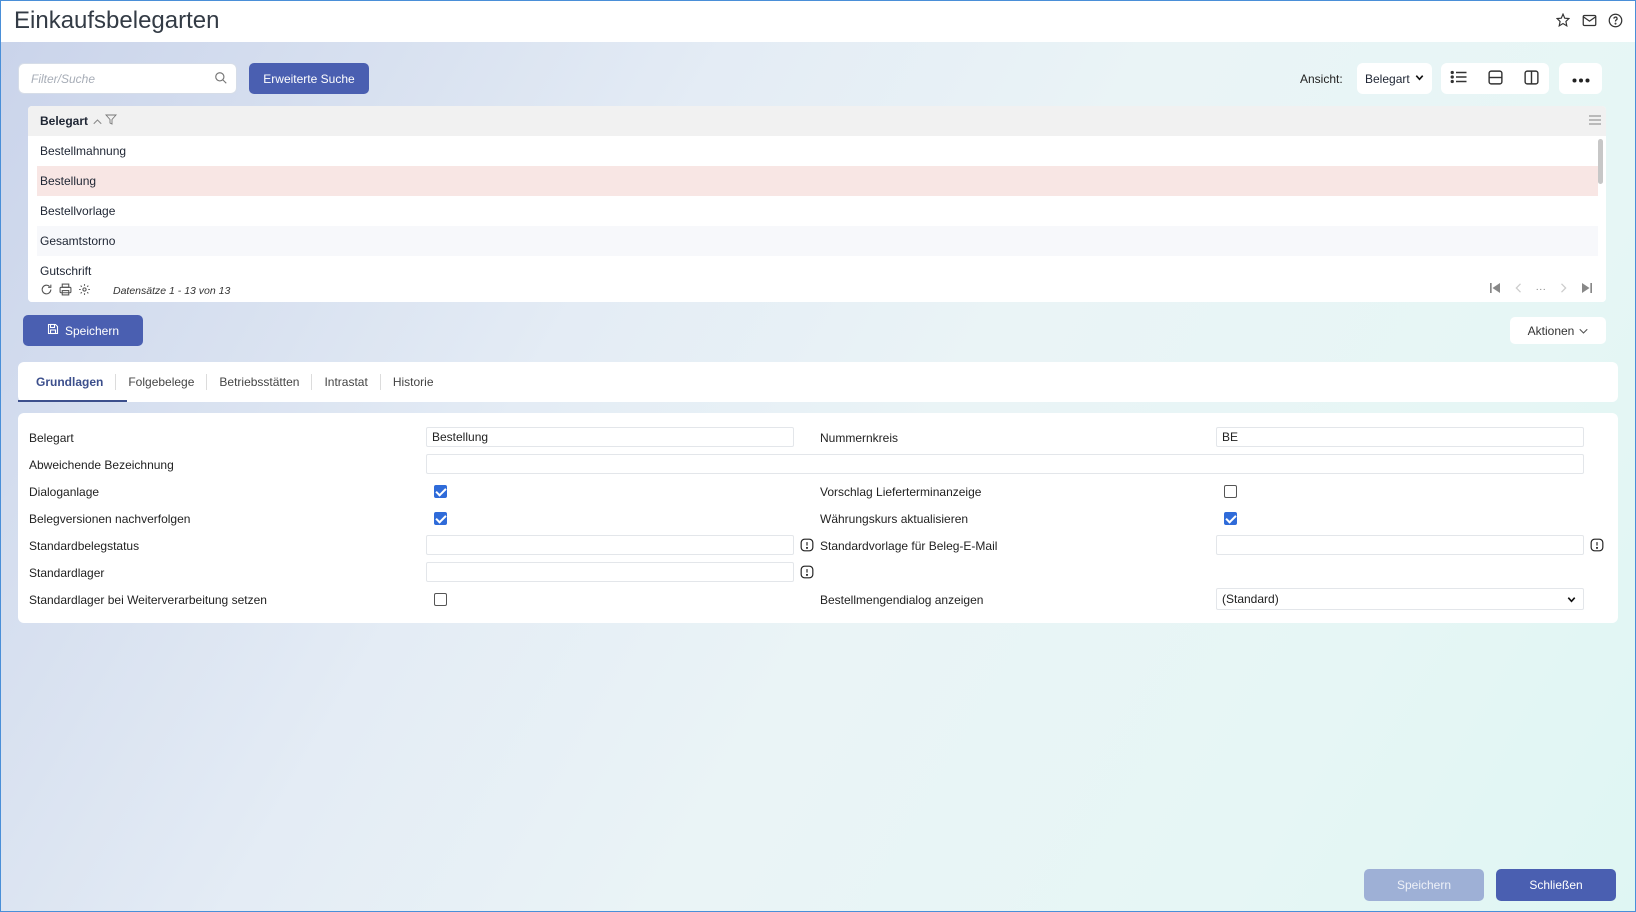 This screenshot has height=912, width=1636. Describe the element at coordinates (66, 271) in the screenshot. I see `row-label: Gutschrift` at that location.